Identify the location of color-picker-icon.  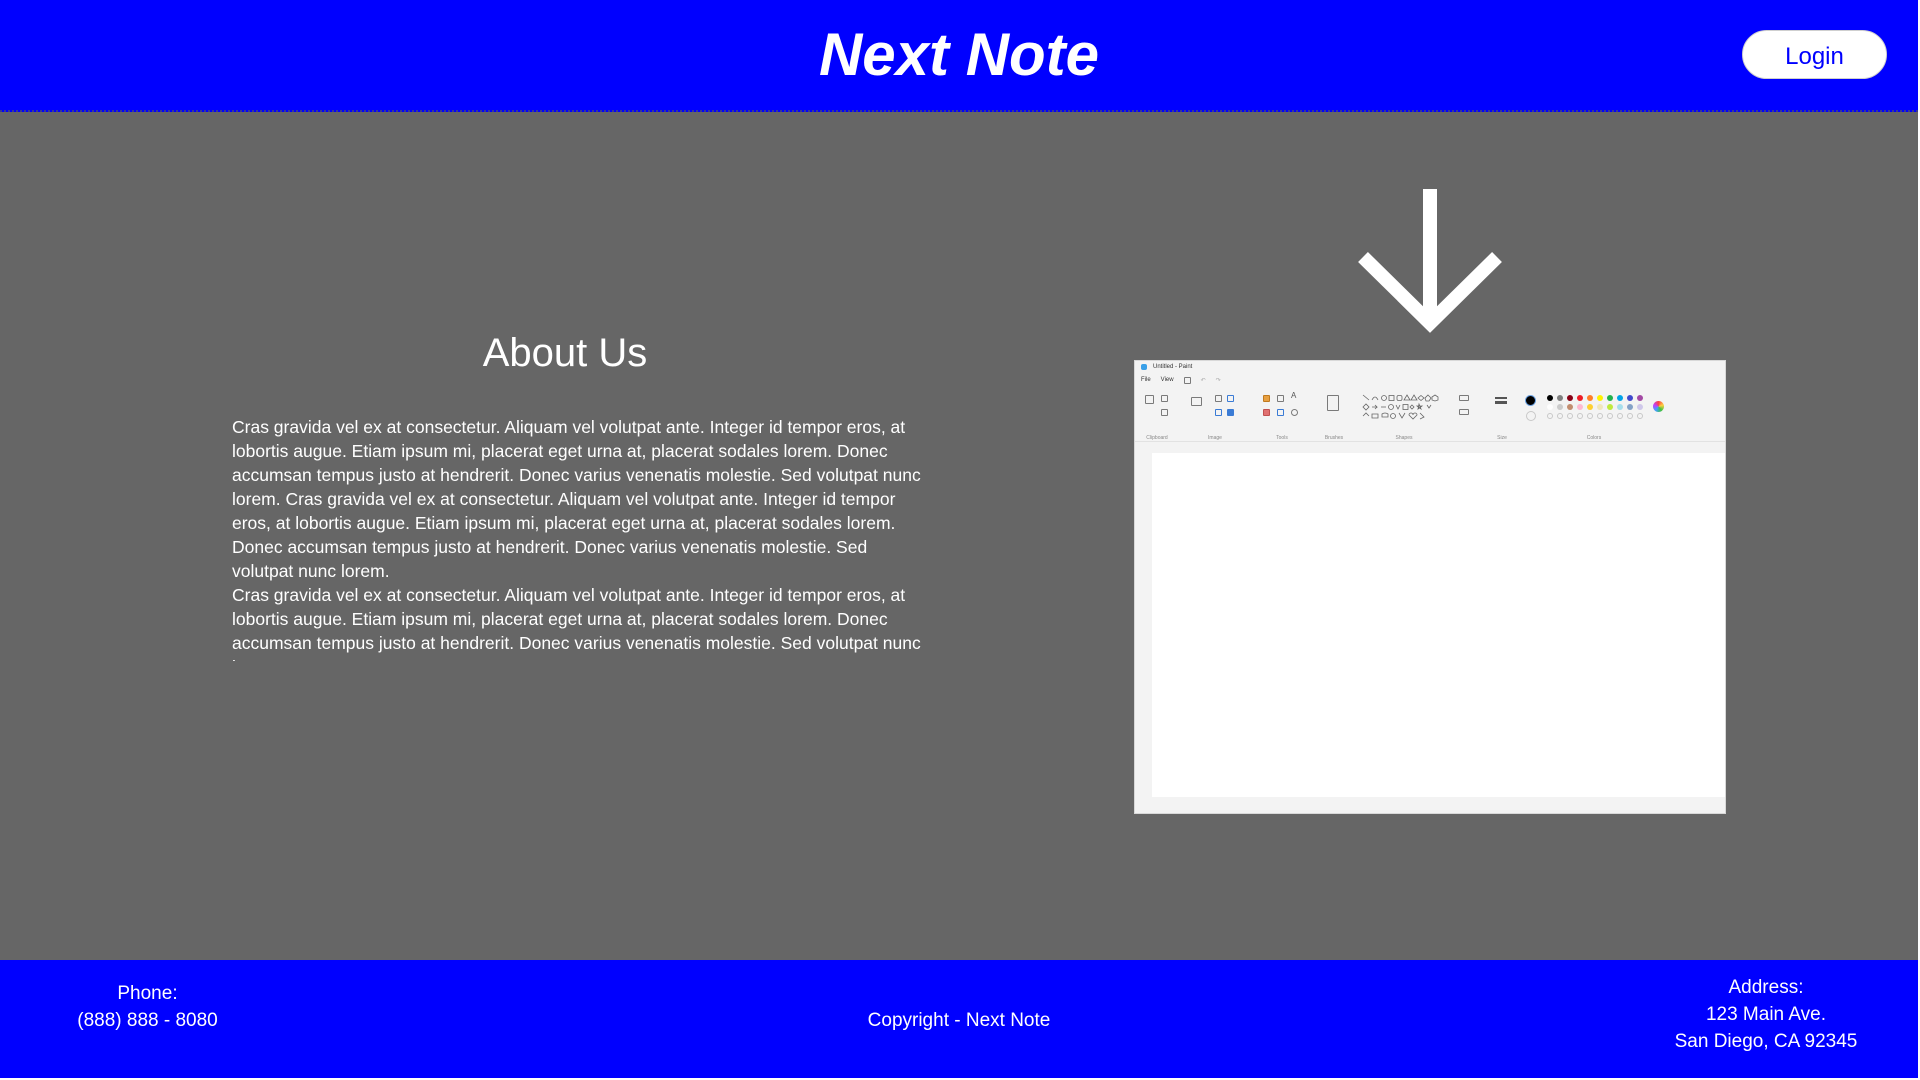
(1280, 412).